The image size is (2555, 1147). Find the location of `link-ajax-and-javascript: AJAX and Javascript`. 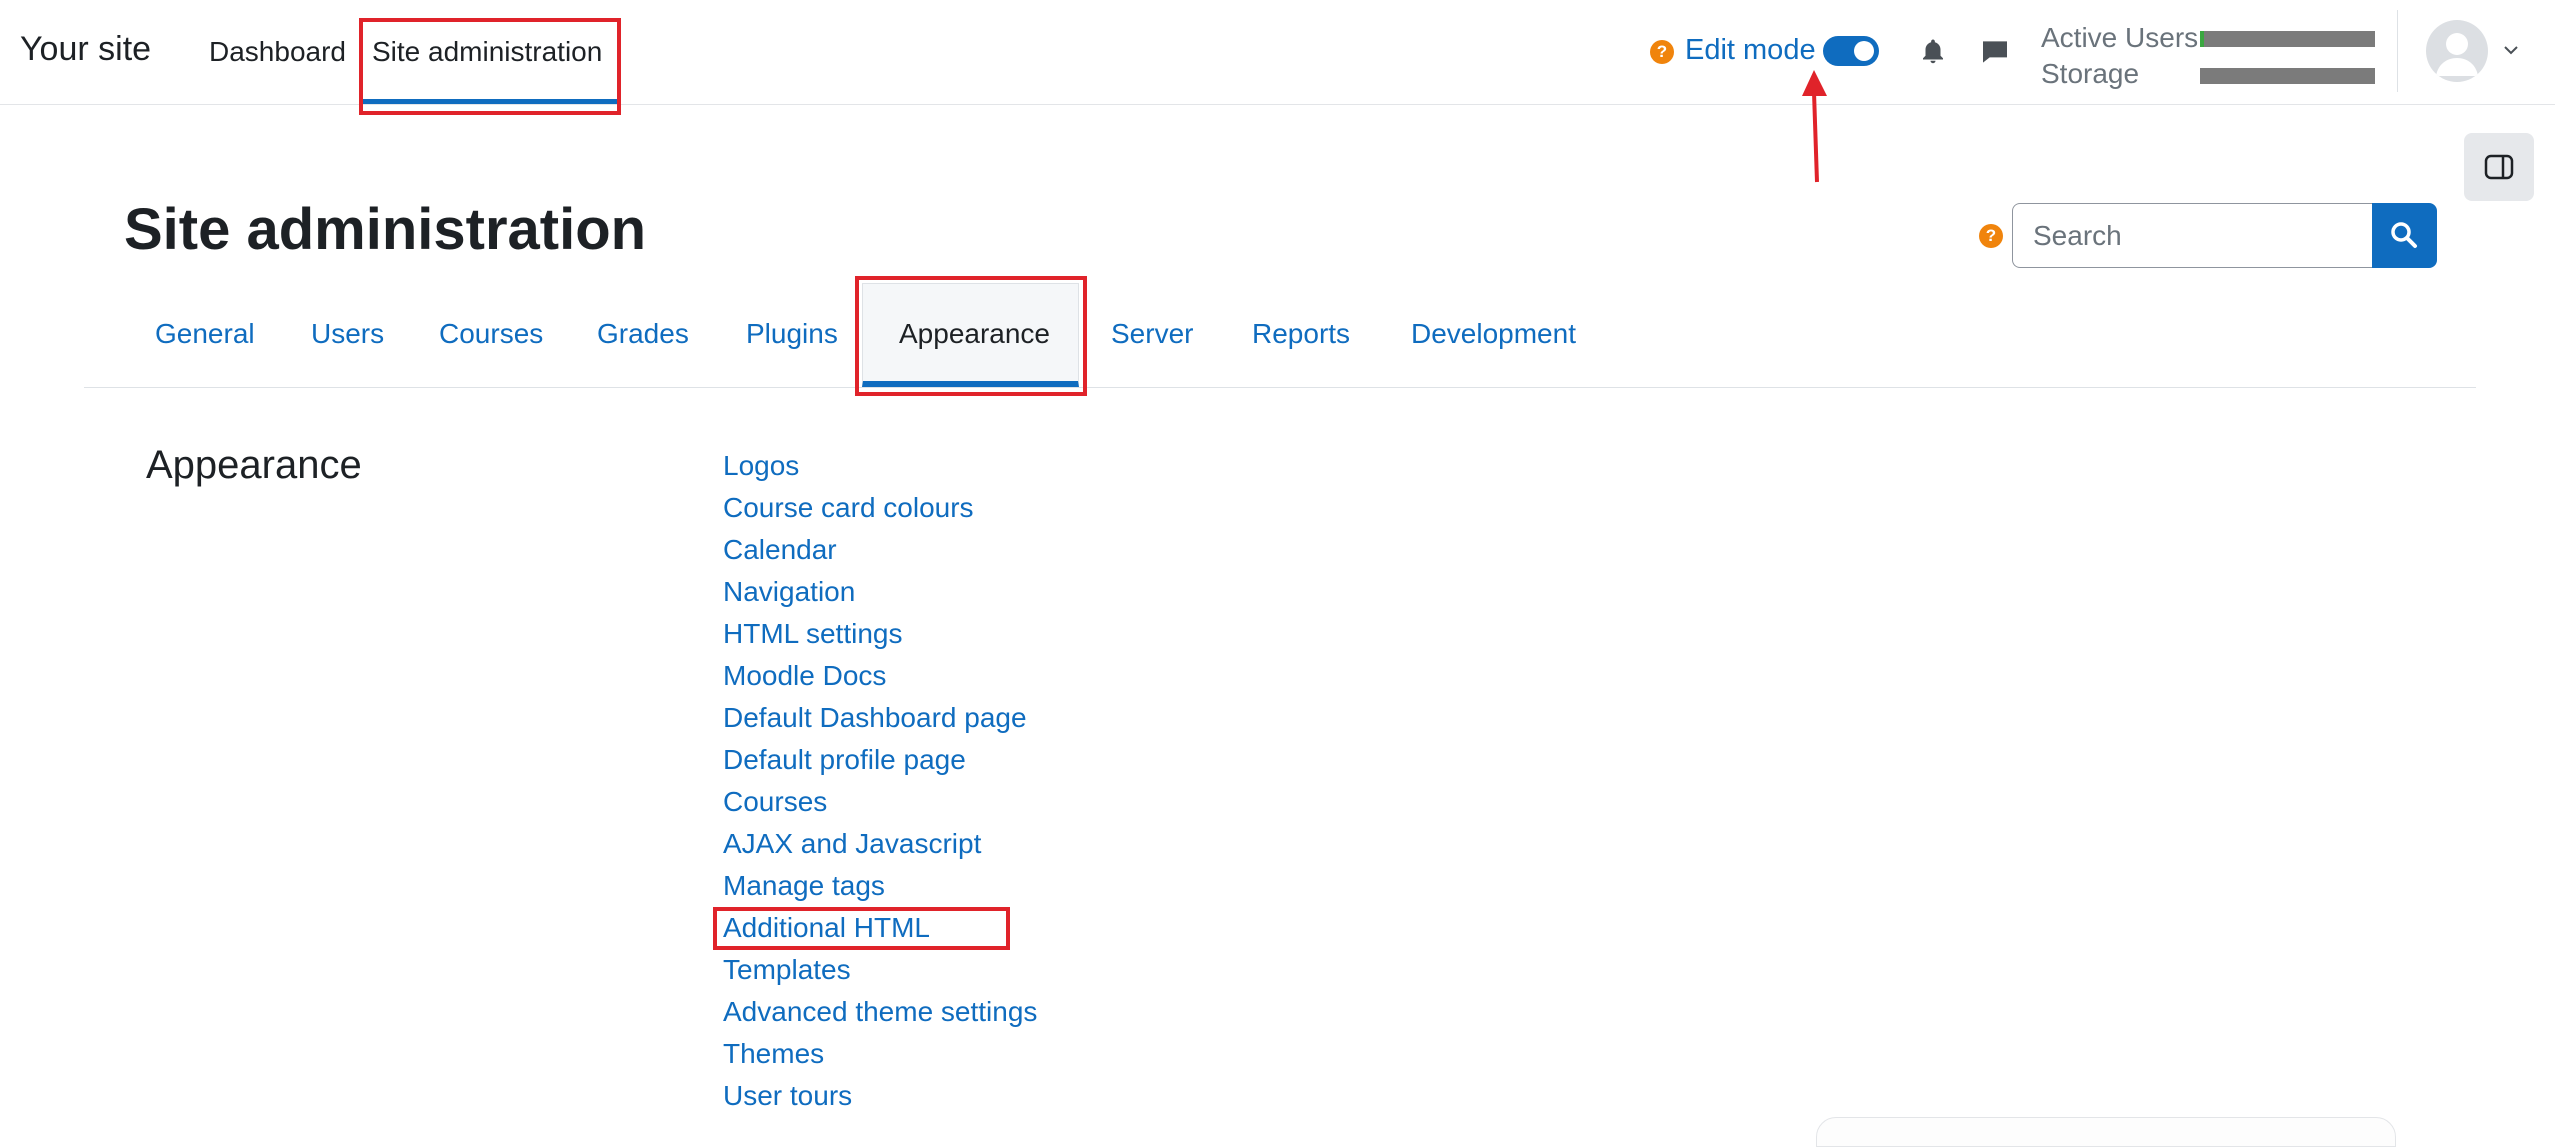

link-ajax-and-javascript: AJAX and Javascript is located at coordinates (880, 847).